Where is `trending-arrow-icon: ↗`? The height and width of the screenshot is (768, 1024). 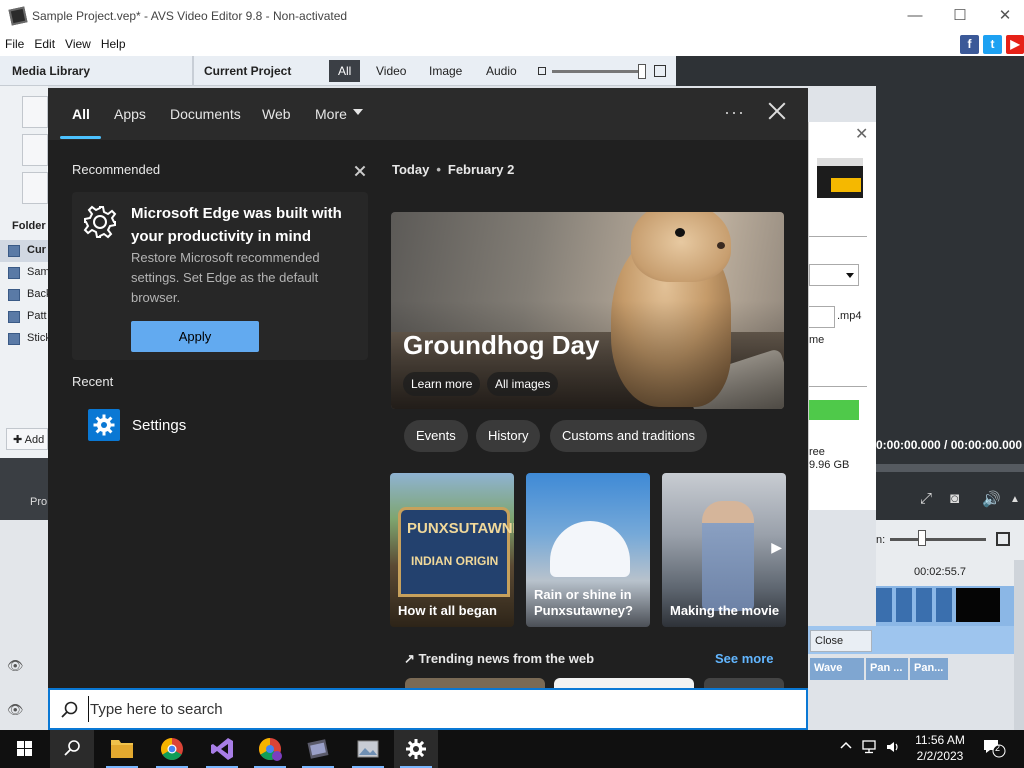 trending-arrow-icon: ↗ is located at coordinates (409, 658).